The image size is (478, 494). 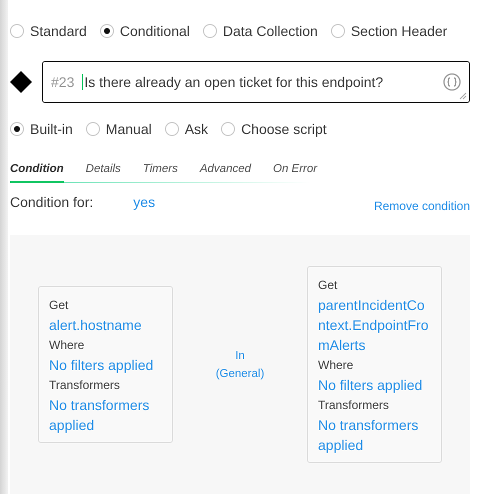 I want to click on radio-option: Conditional, so click(x=145, y=31).